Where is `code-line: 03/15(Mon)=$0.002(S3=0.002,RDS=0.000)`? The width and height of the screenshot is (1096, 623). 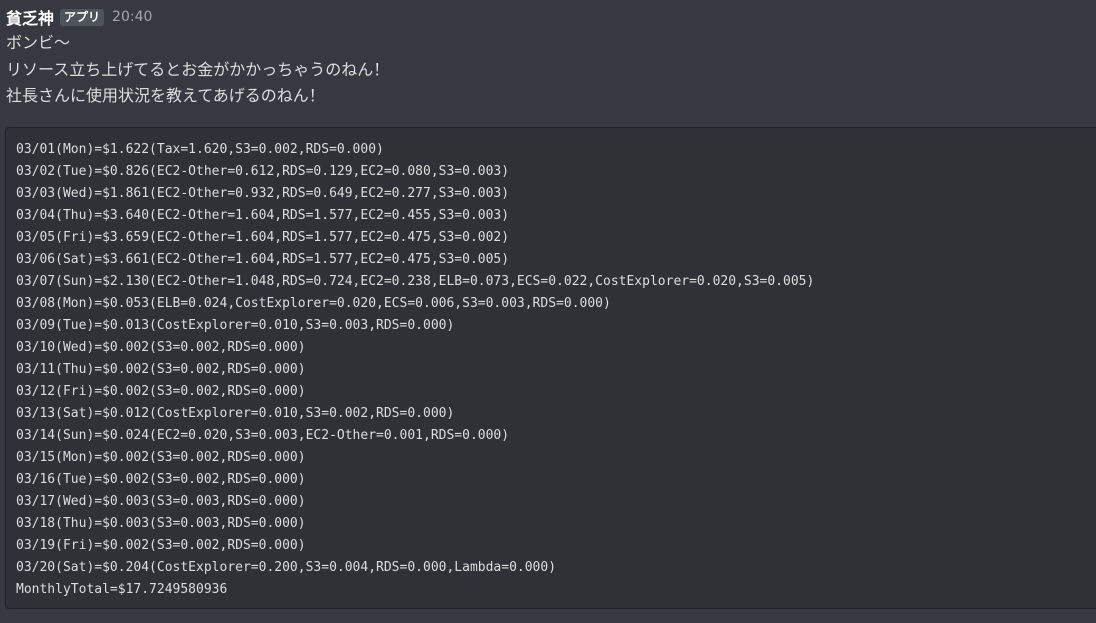 code-line: 03/15(Mon)=$0.002(S3=0.002,RDS=0.000) is located at coordinates (161, 457).